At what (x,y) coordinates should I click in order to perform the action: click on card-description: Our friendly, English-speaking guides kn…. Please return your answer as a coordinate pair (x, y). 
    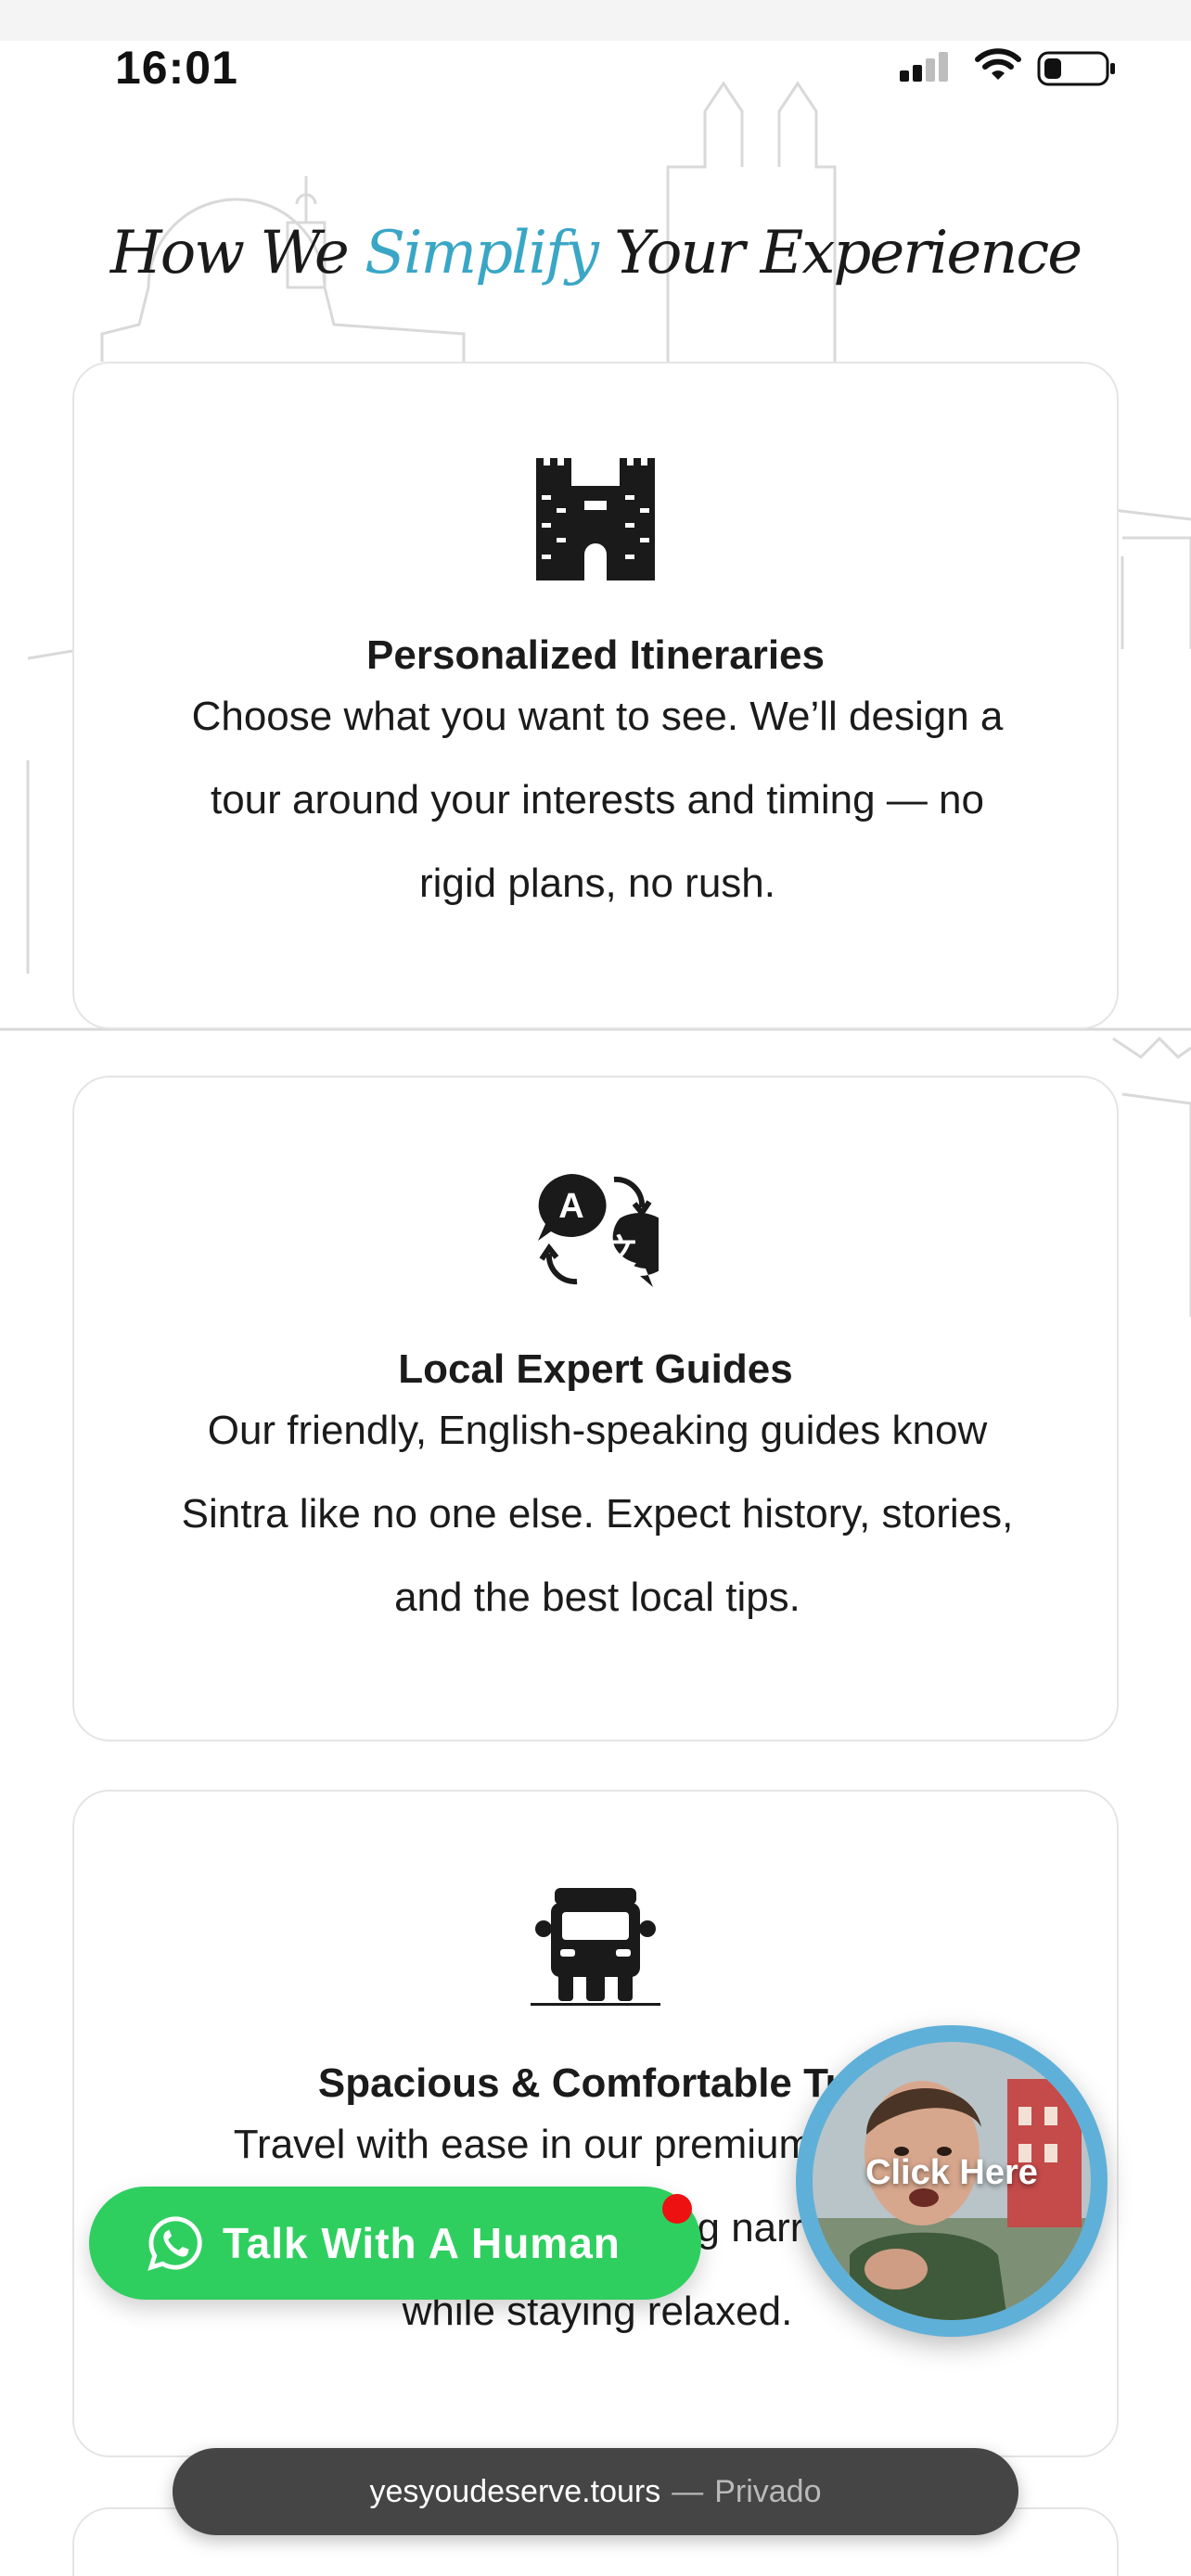
    Looking at the image, I should click on (597, 1514).